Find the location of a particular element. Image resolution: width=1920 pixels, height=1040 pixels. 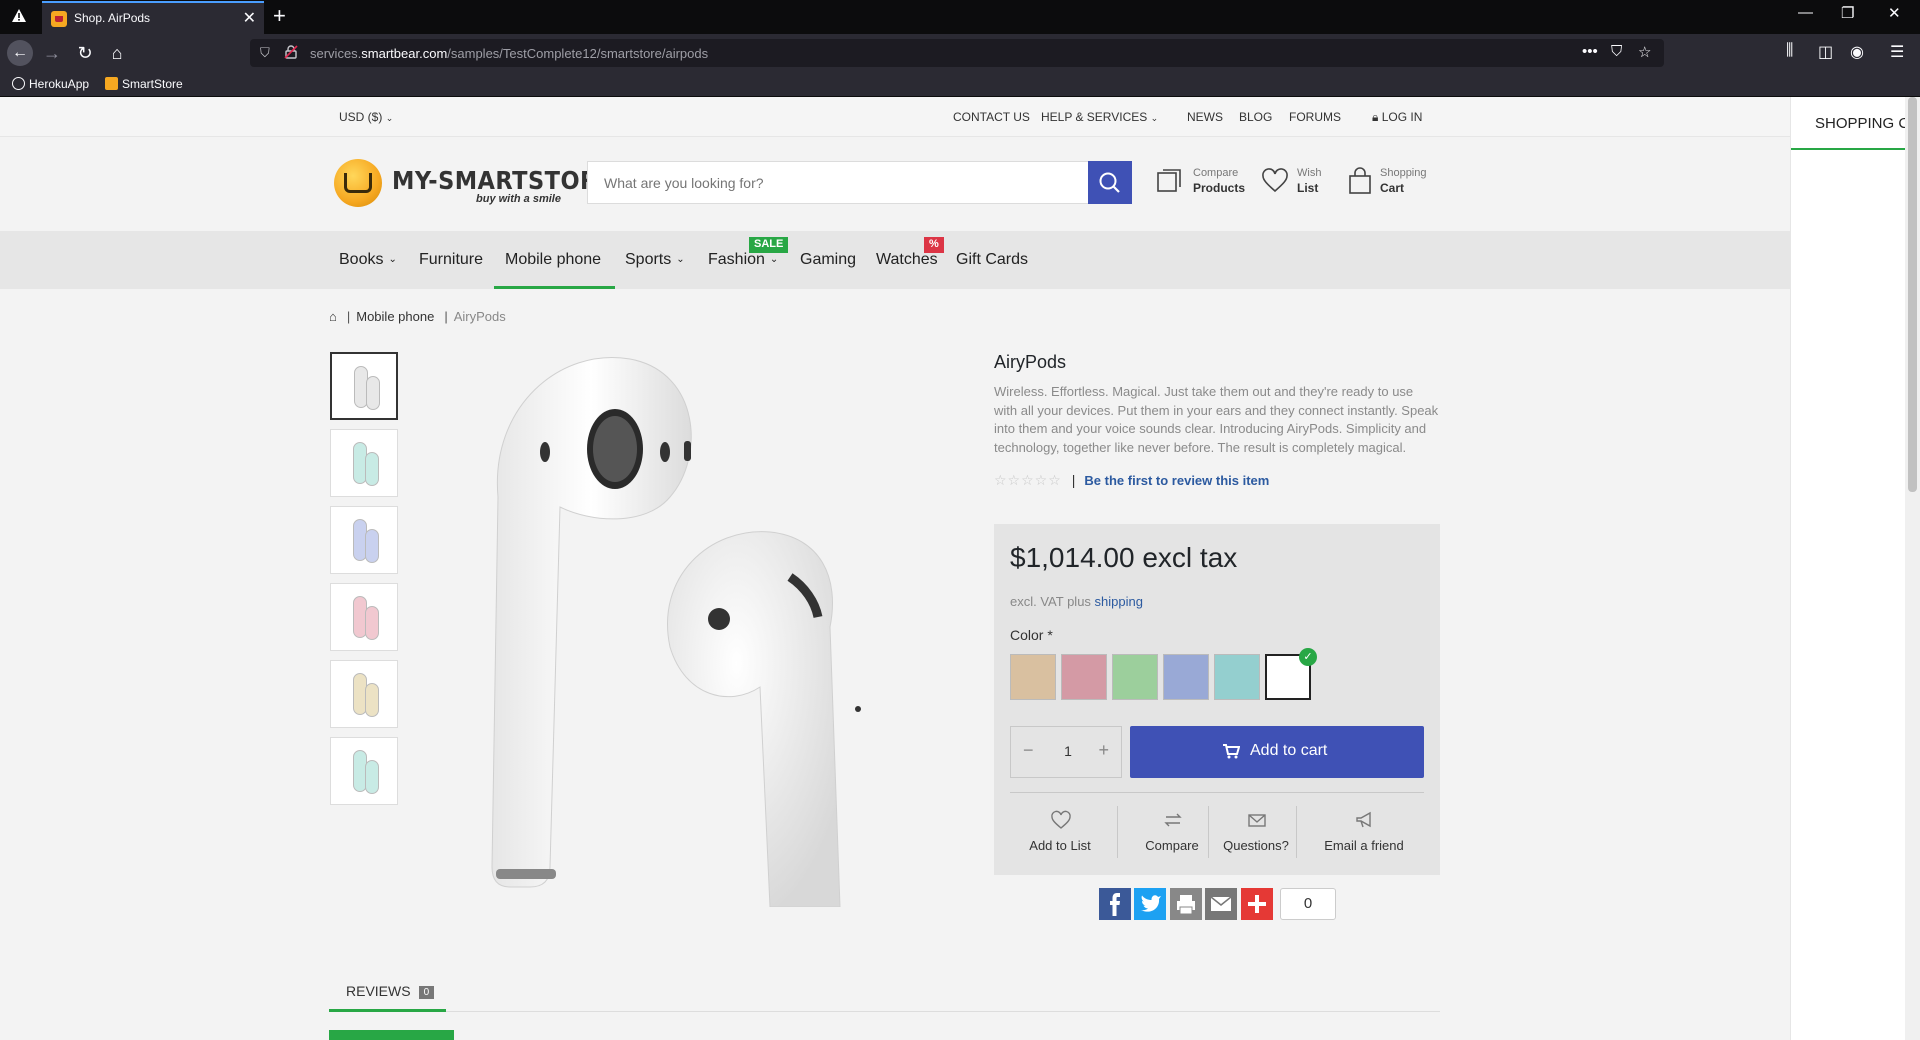

questions-action: Questions? is located at coordinates (1256, 834).